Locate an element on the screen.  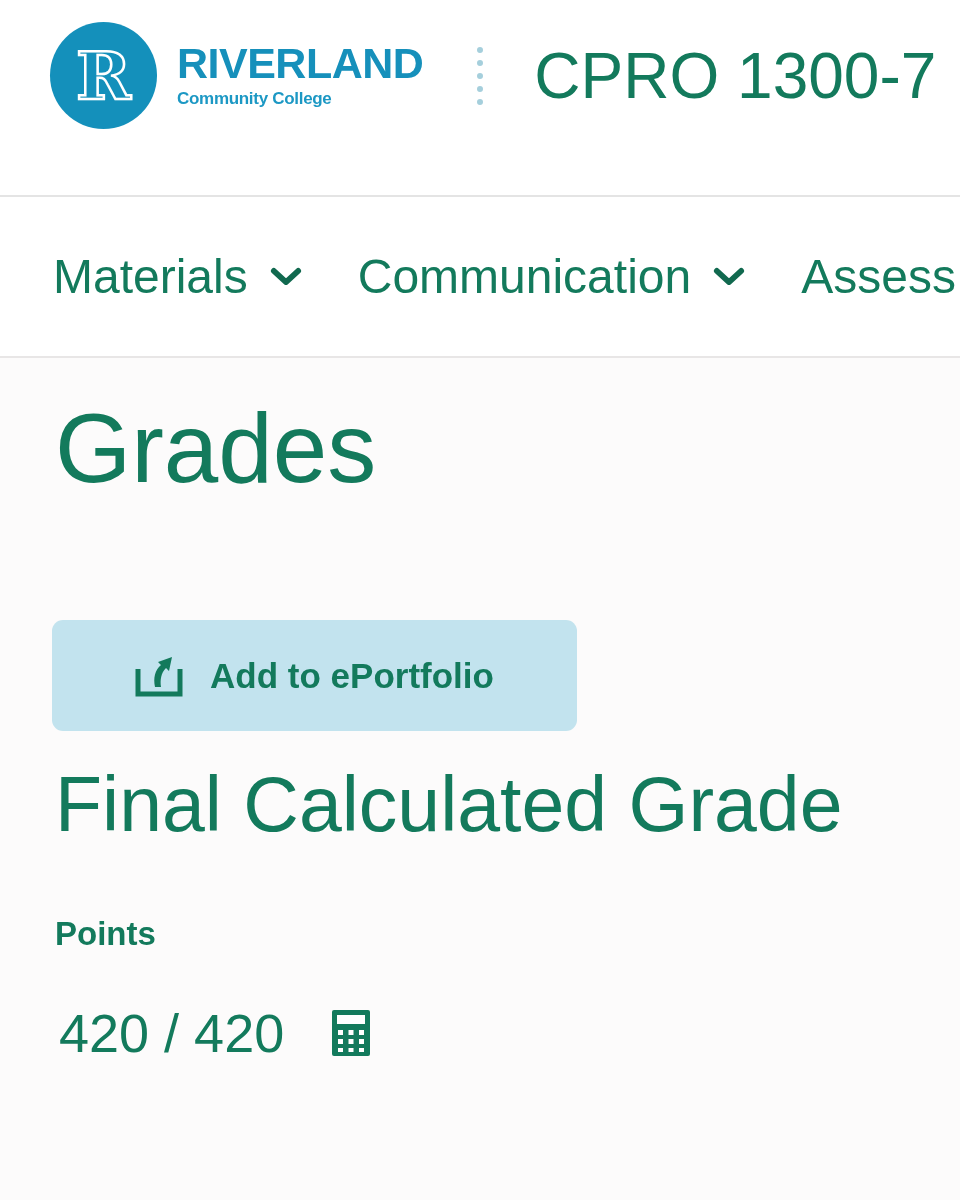
nav-menu-item: Materials is located at coordinates (178, 276).